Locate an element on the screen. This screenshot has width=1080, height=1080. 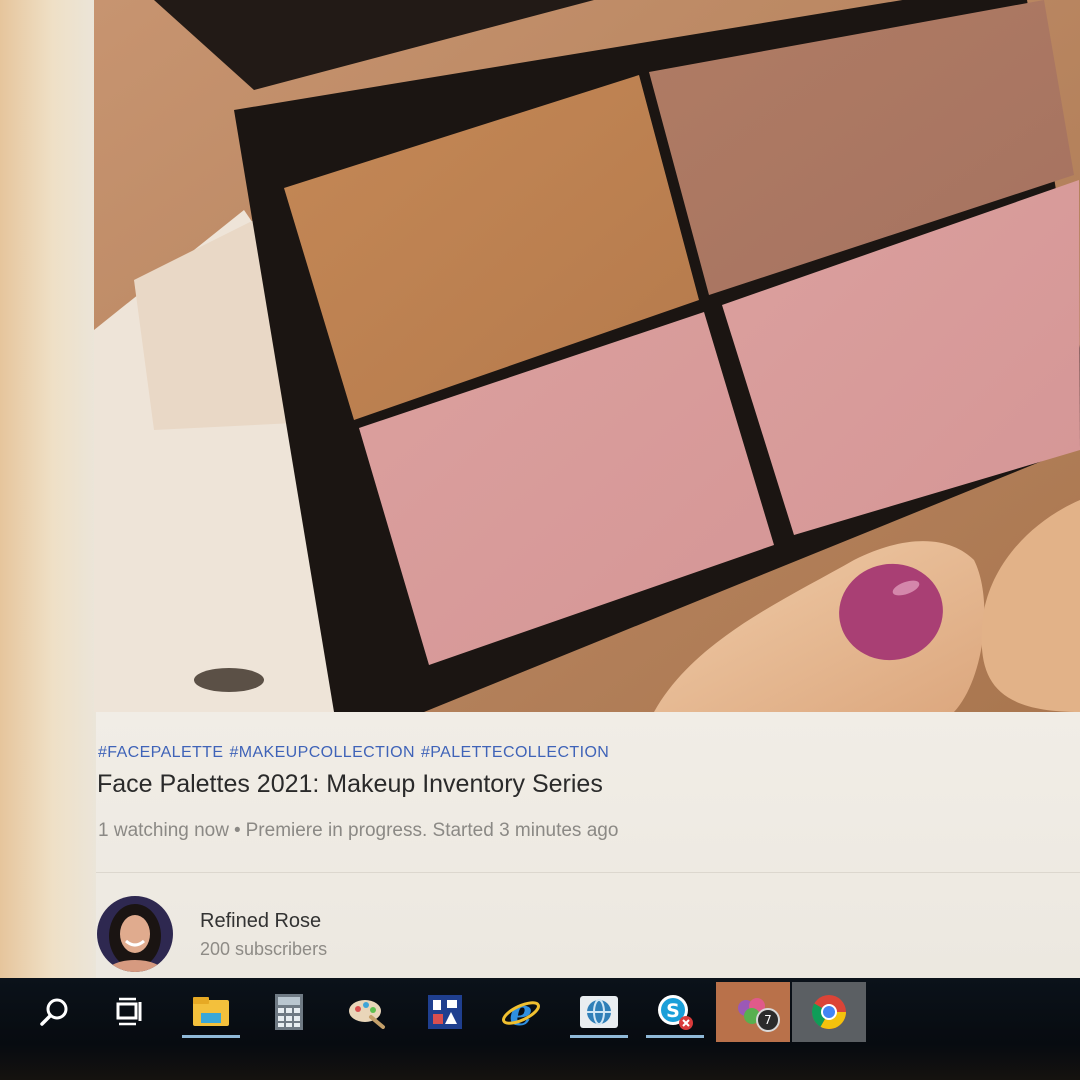
taskbar-file-explorer is located at coordinates (211, 1012).